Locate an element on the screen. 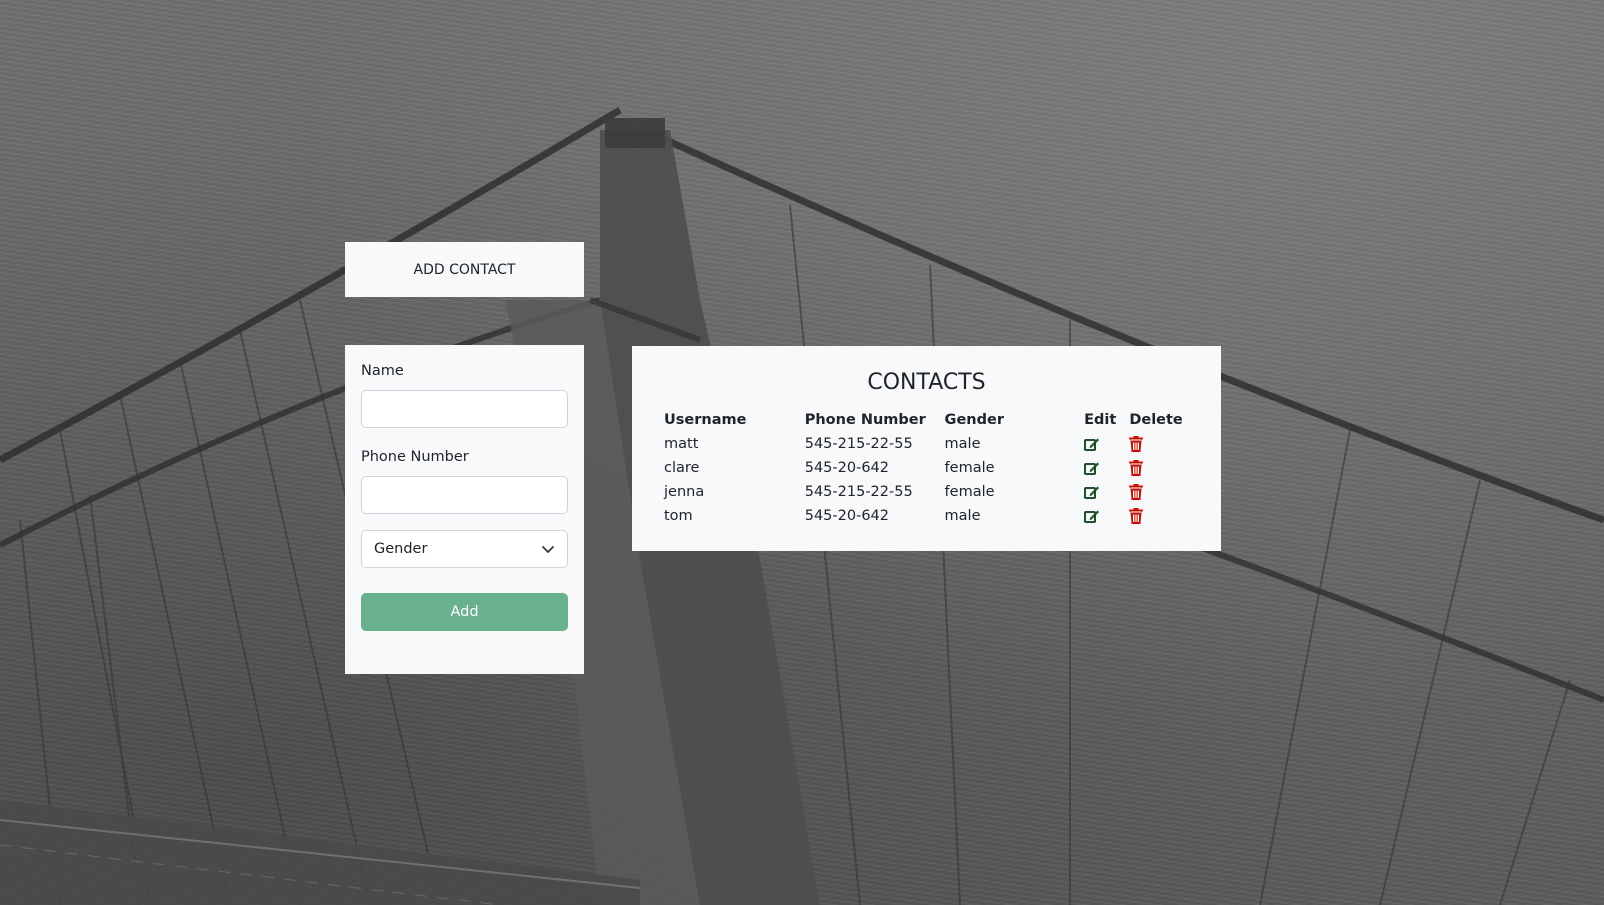 The image size is (1604, 905). add-button: Add is located at coordinates (464, 612).